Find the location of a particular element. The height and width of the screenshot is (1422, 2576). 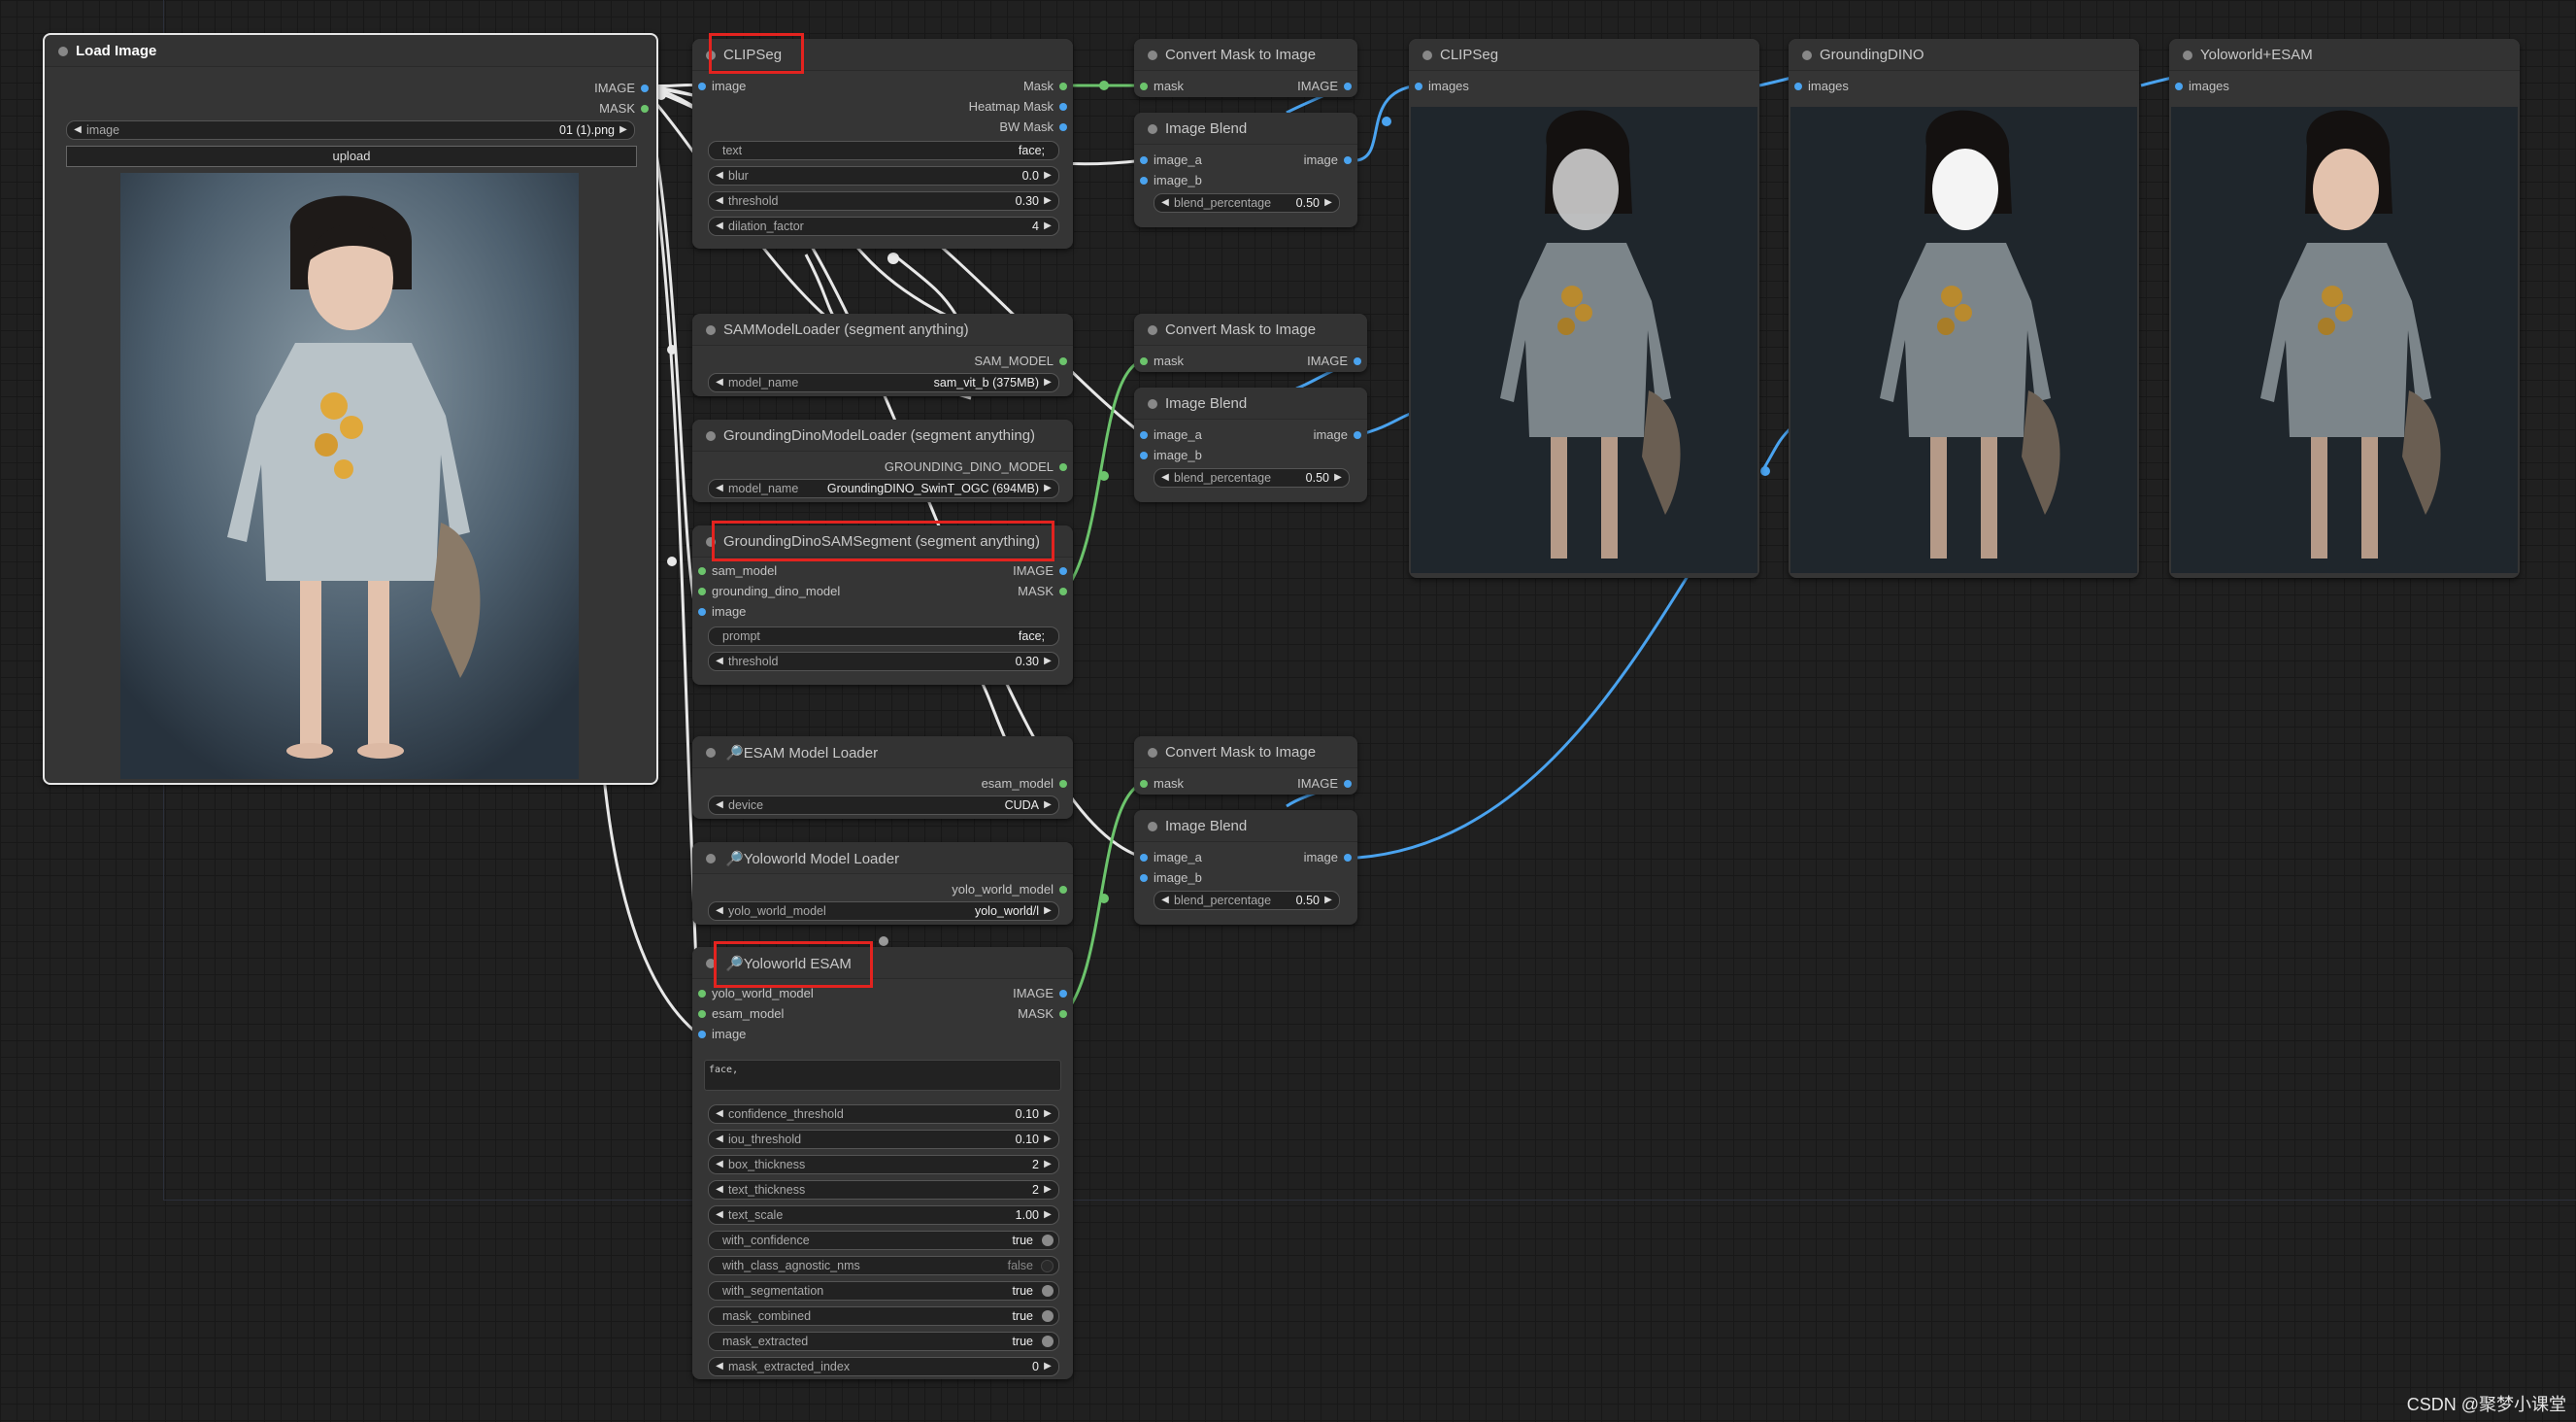

text-thickness-number: ◀ text_thickness 2 ▶ is located at coordinates (883, 1190).